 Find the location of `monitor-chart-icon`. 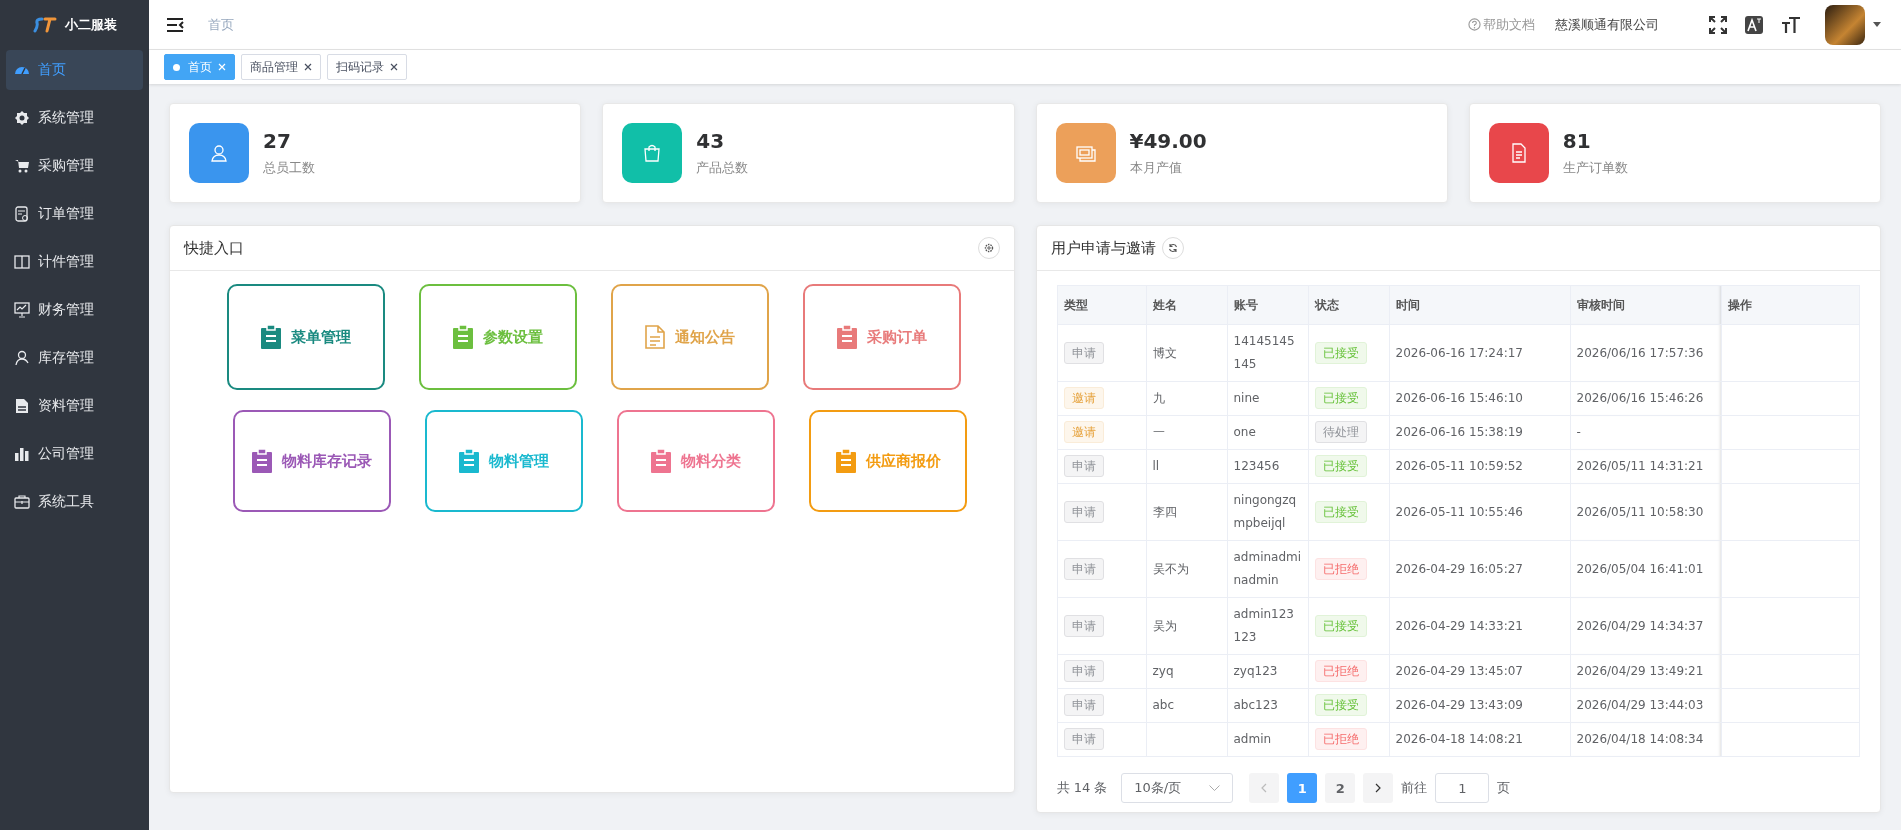

monitor-chart-icon is located at coordinates (22, 310).